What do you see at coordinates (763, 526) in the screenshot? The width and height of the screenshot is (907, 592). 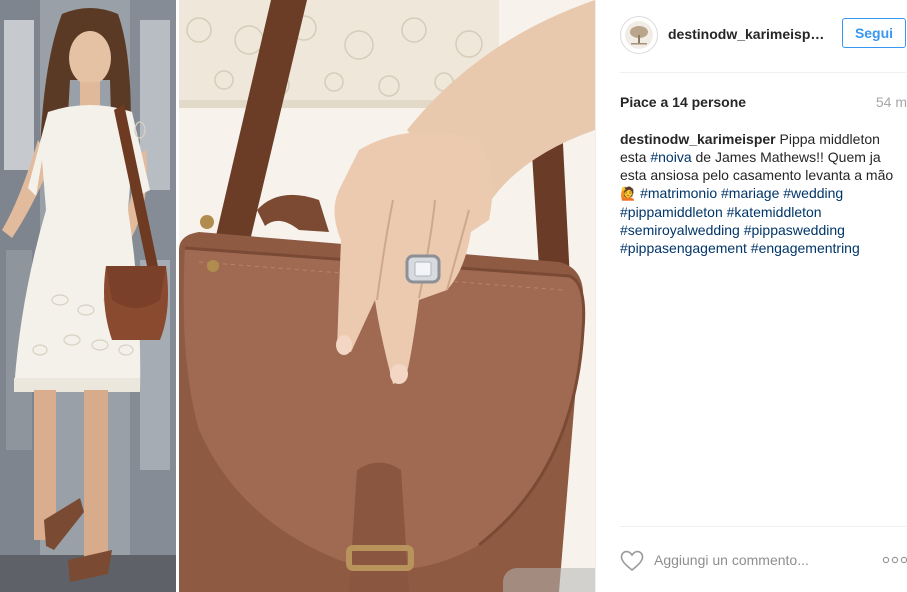 I see `comment-divider` at bounding box center [763, 526].